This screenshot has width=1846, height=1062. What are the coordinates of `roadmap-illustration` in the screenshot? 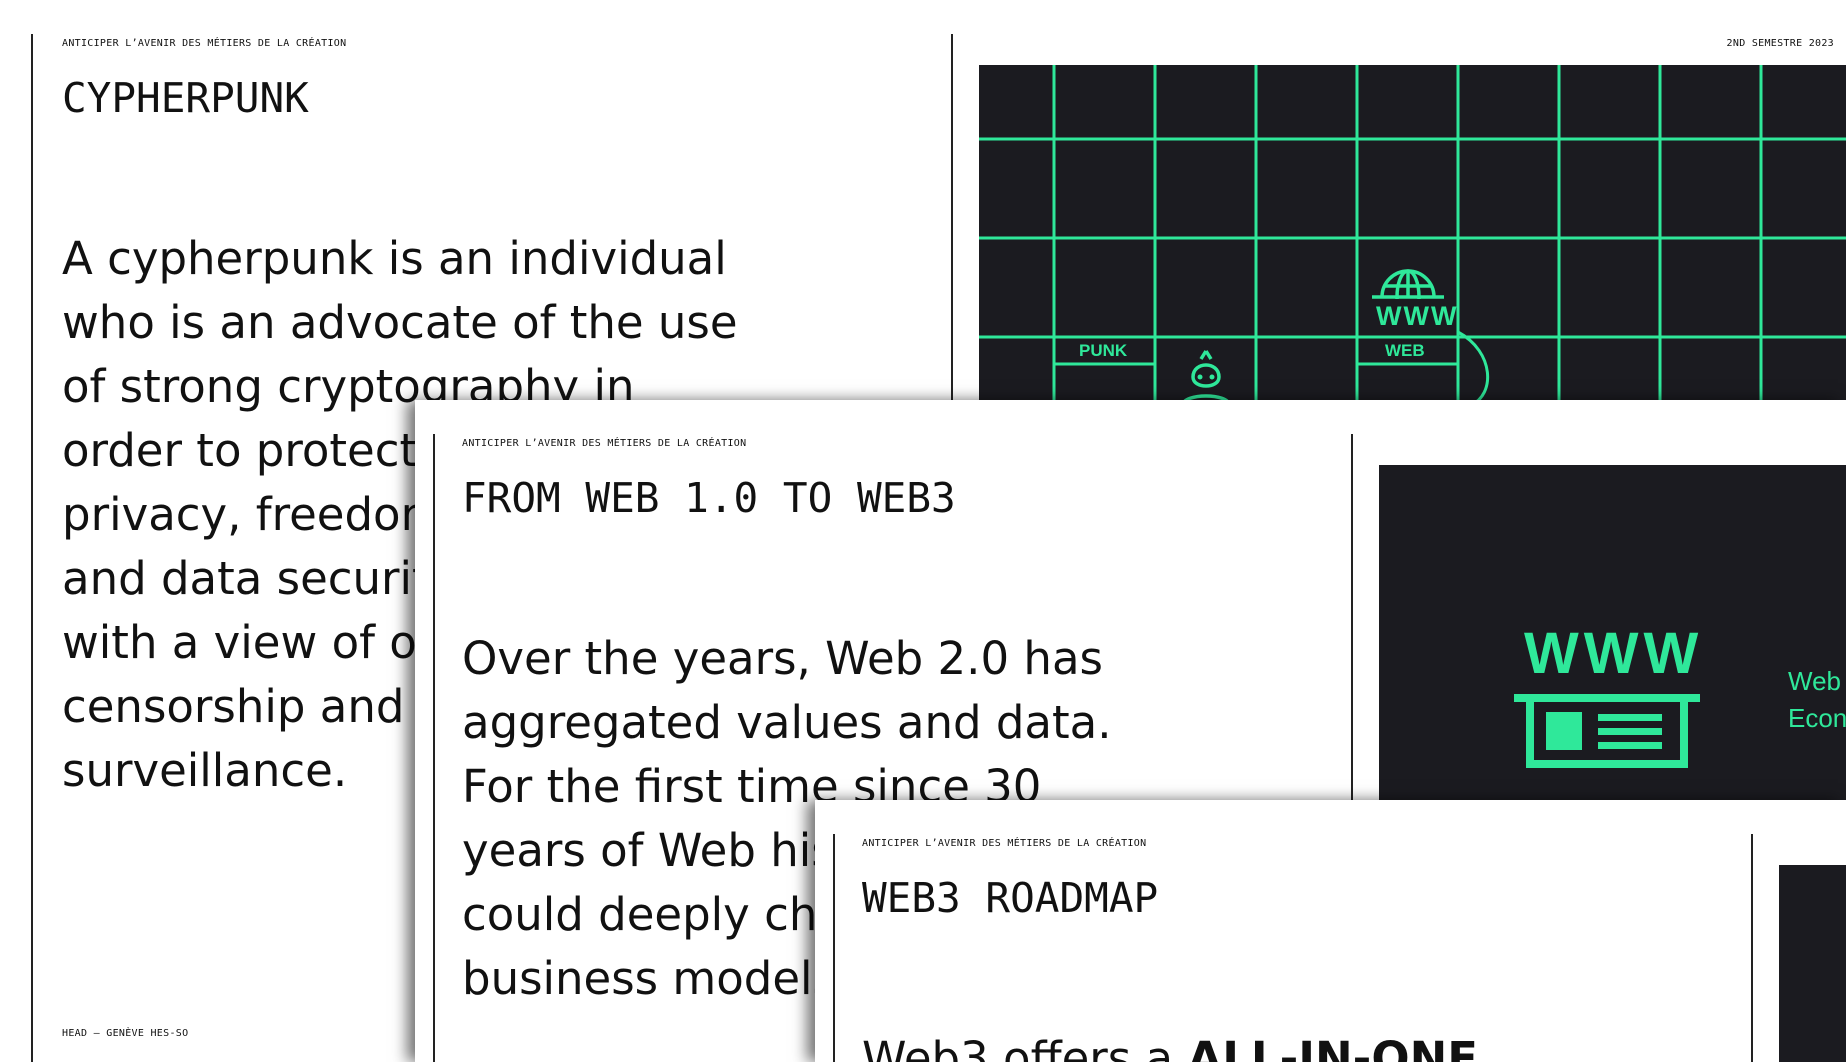 It's located at (1812, 963).